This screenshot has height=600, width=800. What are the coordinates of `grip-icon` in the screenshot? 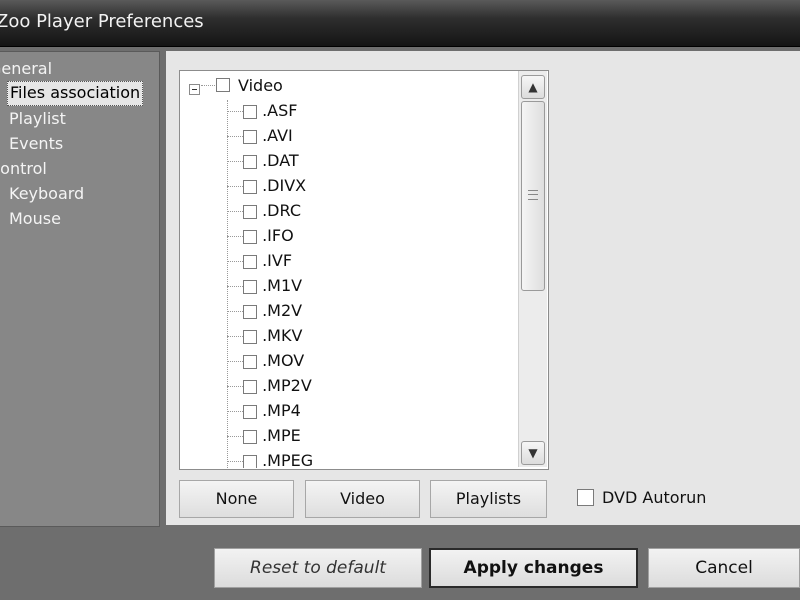 It's located at (533, 195).